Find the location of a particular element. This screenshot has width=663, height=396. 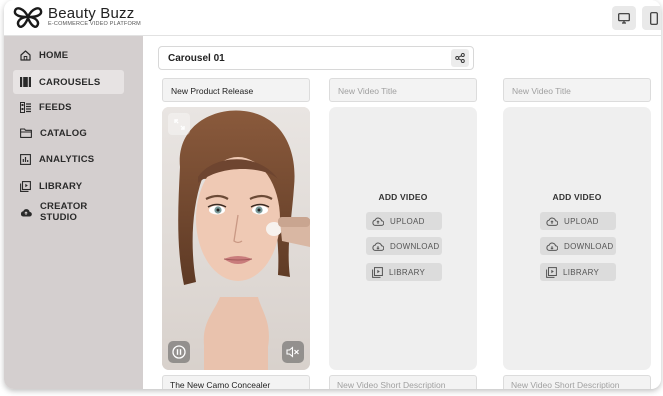

mobile-view-button is located at coordinates (651, 18).